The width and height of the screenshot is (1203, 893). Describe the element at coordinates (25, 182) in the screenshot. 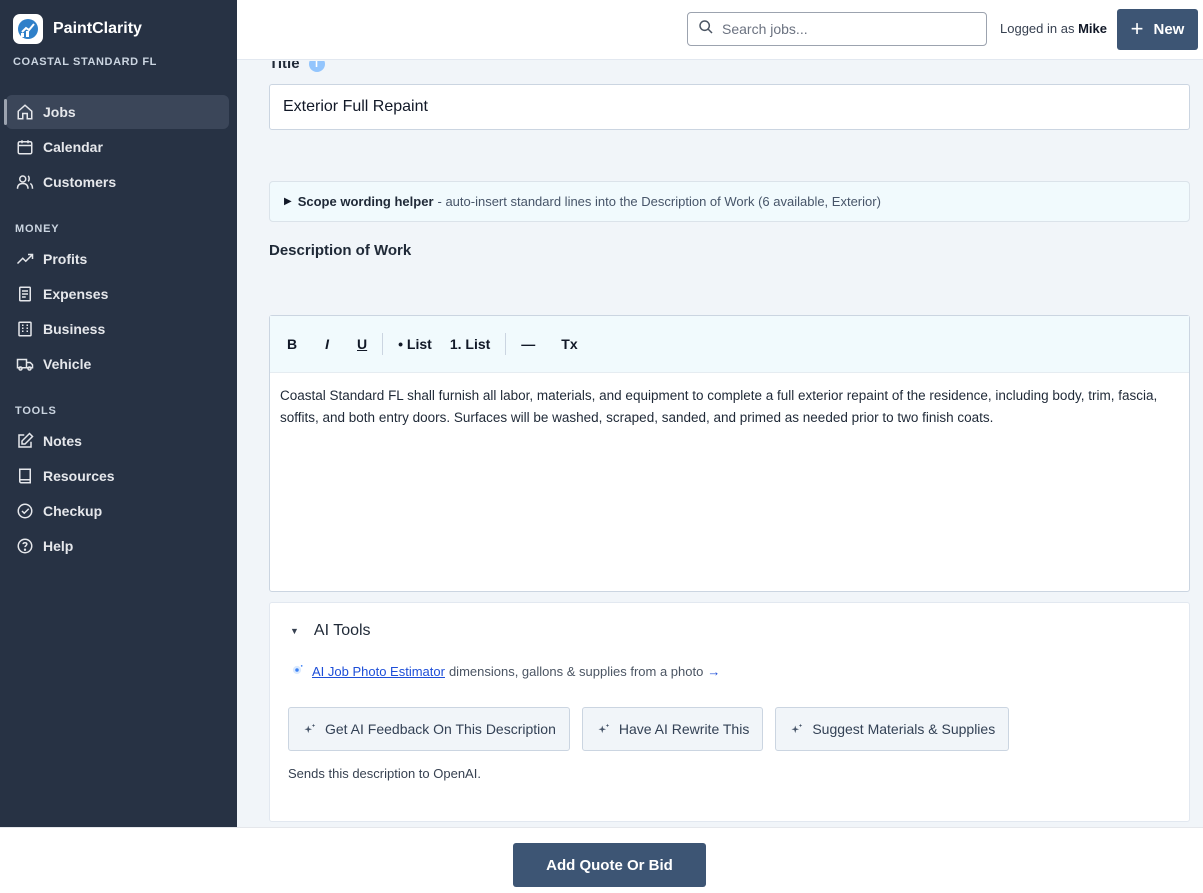

I see `users-icon` at that location.